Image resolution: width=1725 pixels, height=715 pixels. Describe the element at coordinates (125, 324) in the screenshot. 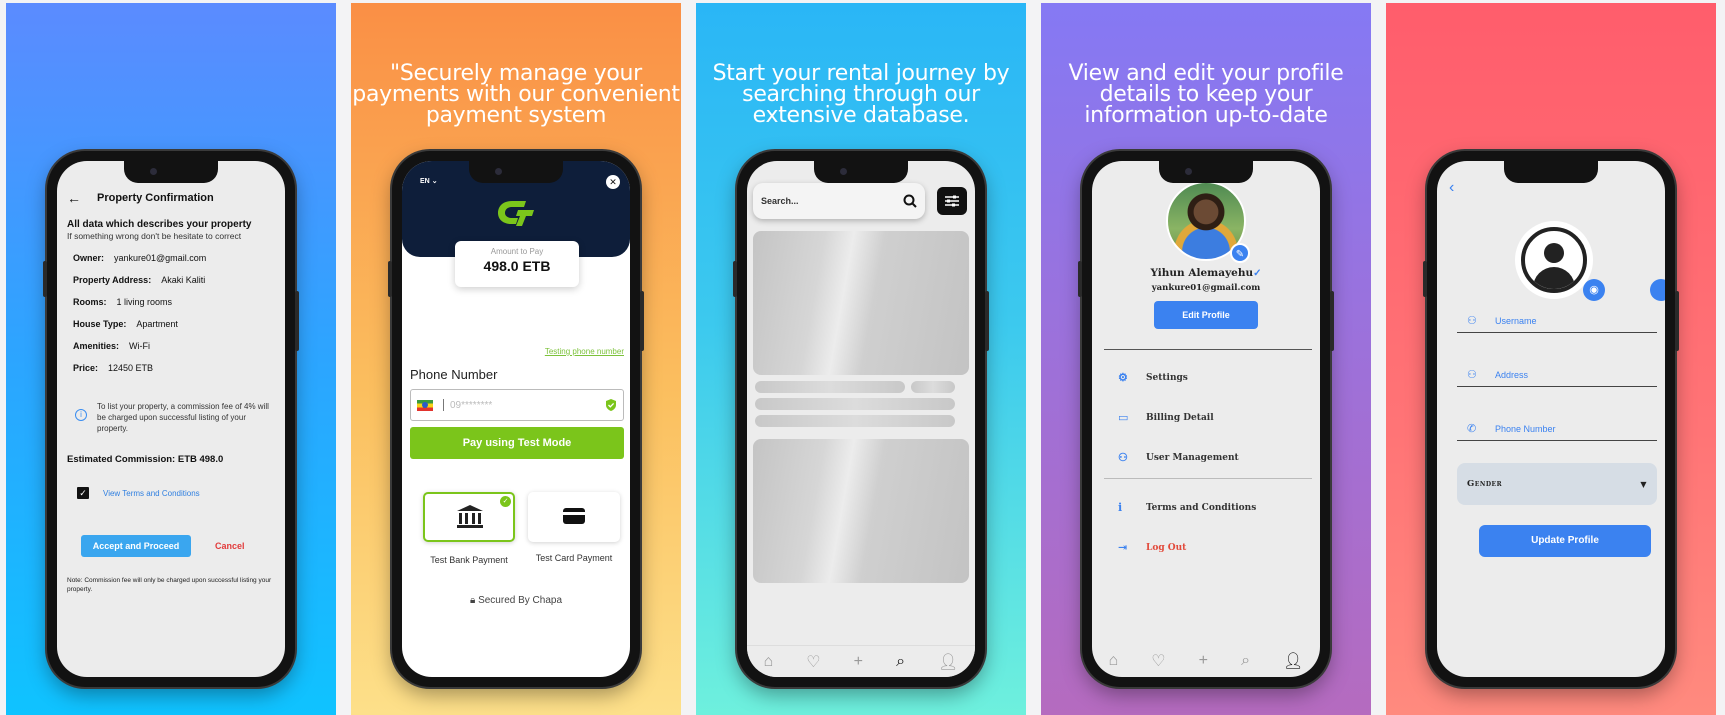

I see `detail-row-house-type: House Type: Apartment` at that location.